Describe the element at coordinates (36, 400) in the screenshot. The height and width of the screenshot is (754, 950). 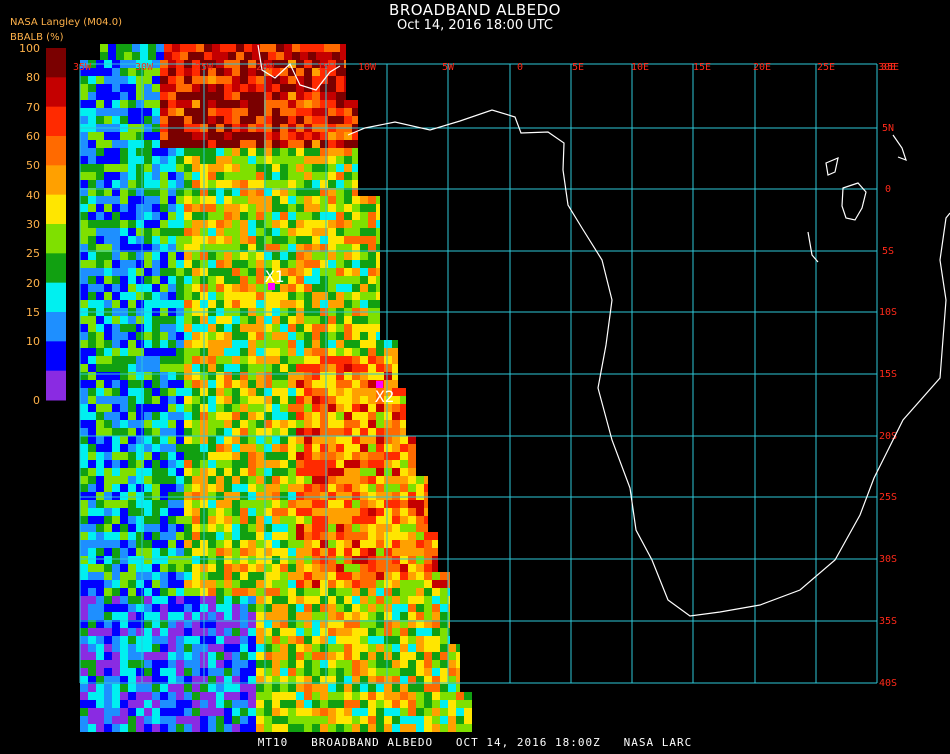
I see `colorbar-tick-label: 0` at that location.